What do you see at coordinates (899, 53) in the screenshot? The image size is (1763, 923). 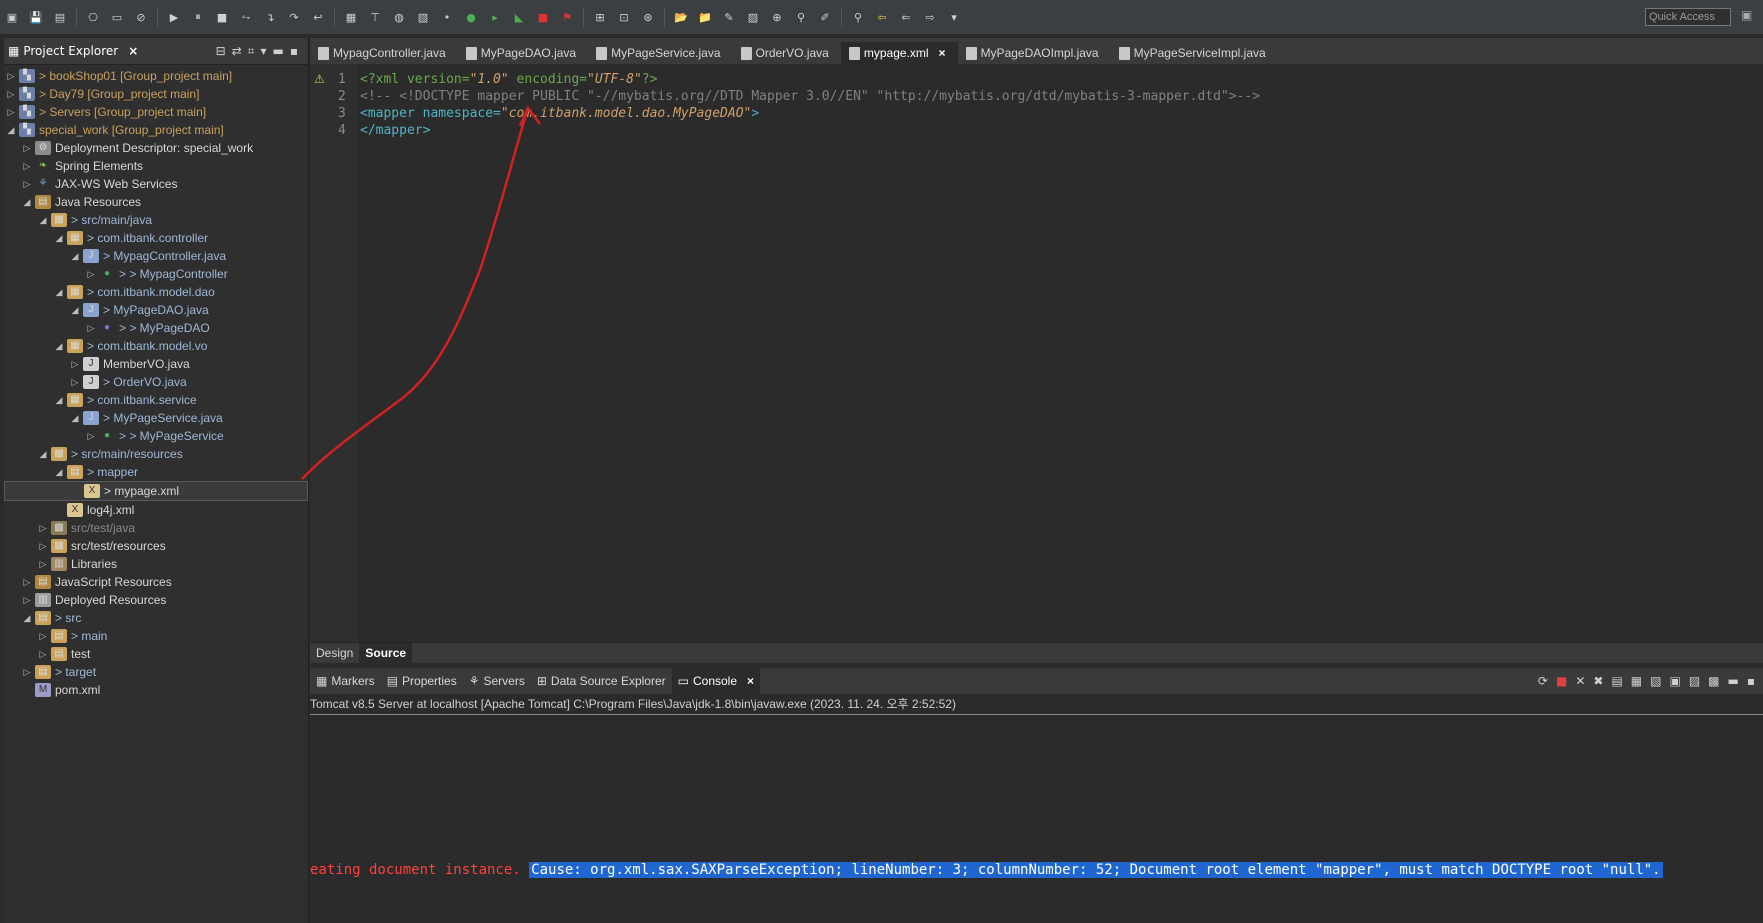 I see `tab-mypage-xml: mypage.xml ×` at bounding box center [899, 53].